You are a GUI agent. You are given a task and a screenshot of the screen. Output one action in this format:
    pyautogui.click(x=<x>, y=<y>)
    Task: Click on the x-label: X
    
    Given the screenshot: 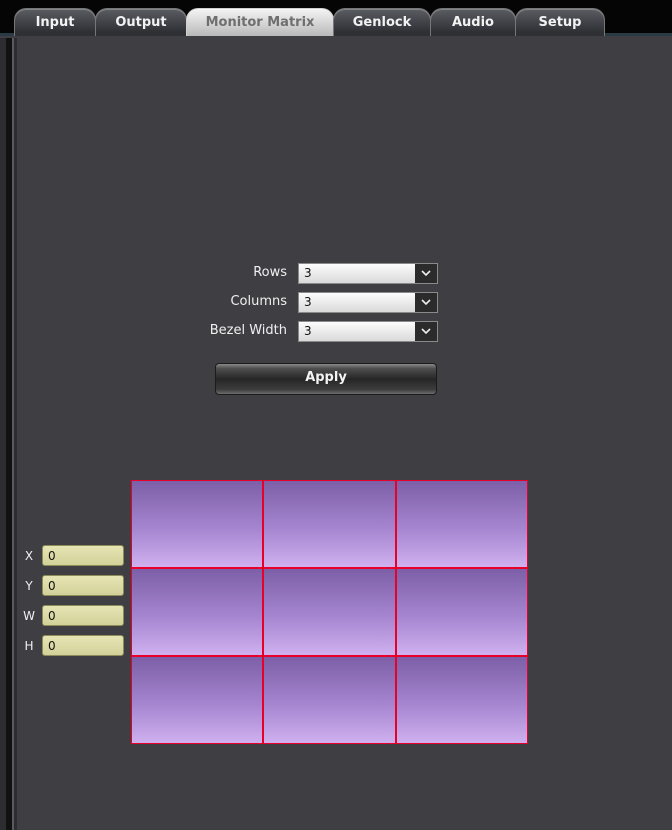 What is the action you would take?
    pyautogui.click(x=29, y=556)
    